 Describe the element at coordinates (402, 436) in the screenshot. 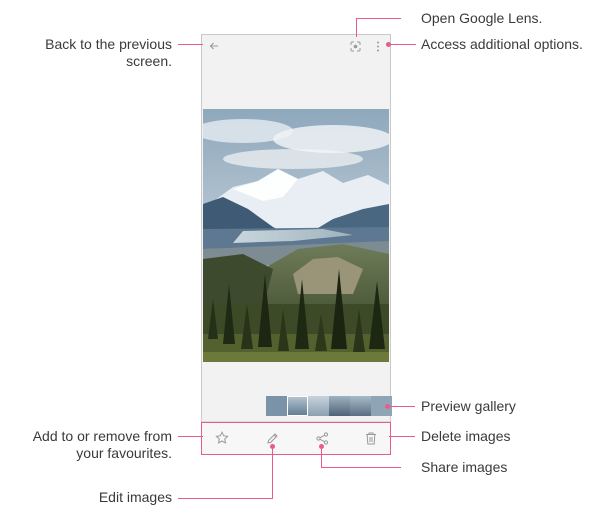

I see `callout-line-delete` at that location.